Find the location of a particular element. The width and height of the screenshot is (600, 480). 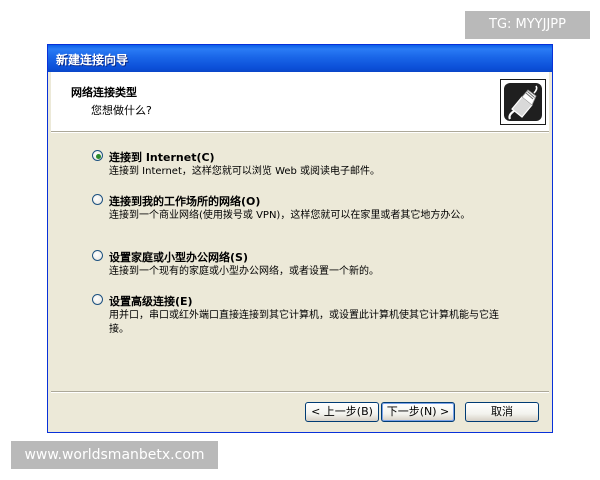

title-bar: 新建连接向导 is located at coordinates (300, 58).